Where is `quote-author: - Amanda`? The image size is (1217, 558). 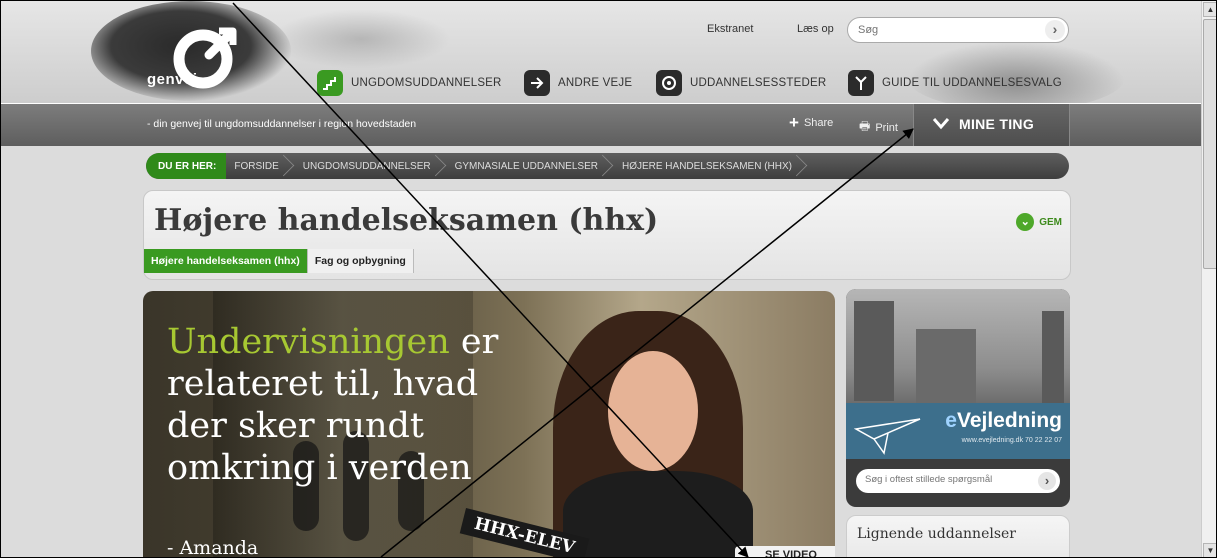
quote-author: - Amanda is located at coordinates (213, 547).